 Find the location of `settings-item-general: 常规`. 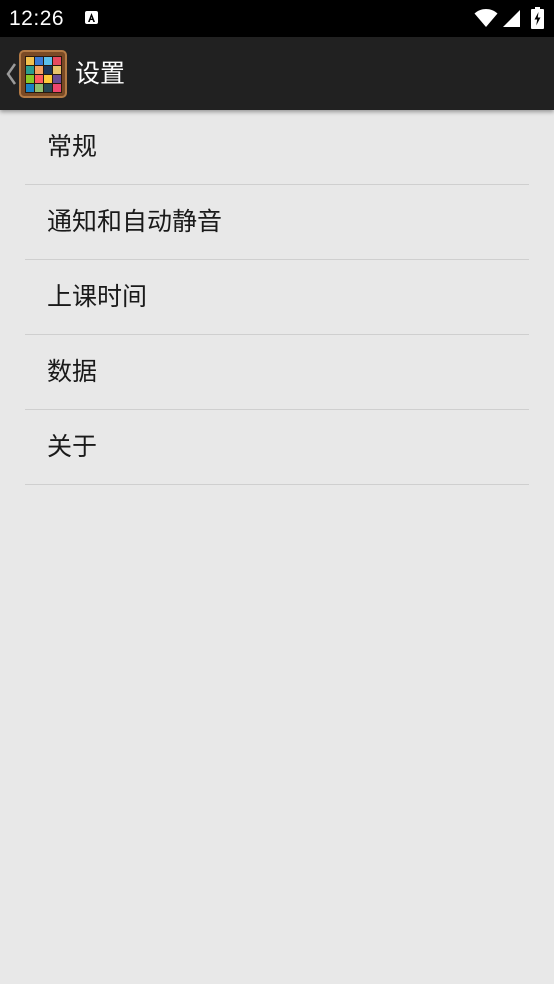

settings-item-general: 常规 is located at coordinates (277, 147).